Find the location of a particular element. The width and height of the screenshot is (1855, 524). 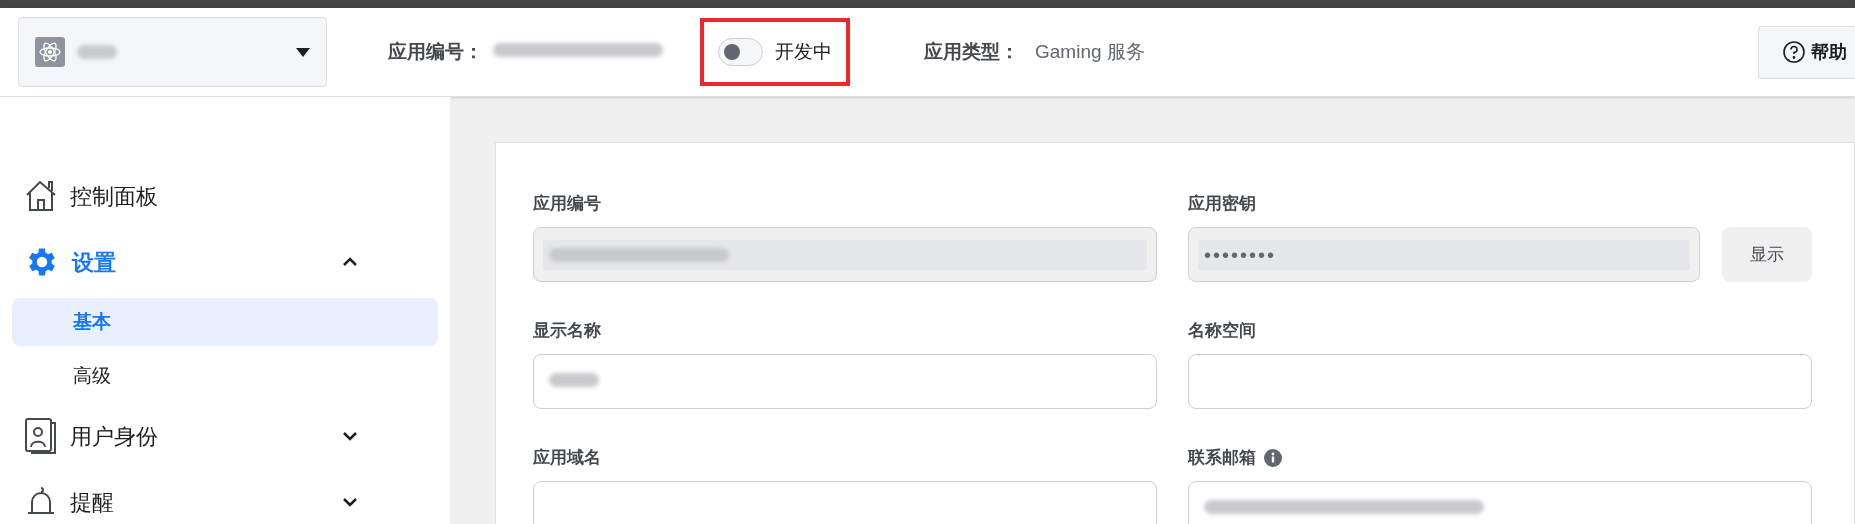

field-label: 名称空间 is located at coordinates (1222, 331).